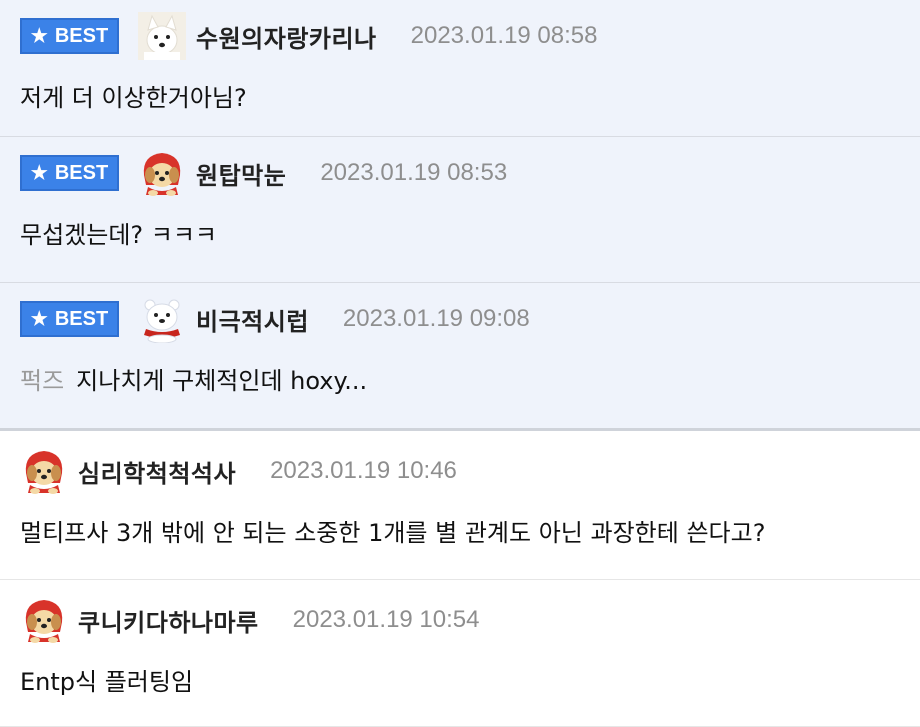  What do you see at coordinates (157, 471) in the screenshot?
I see `comment-nickname: 심리학척척석사` at bounding box center [157, 471].